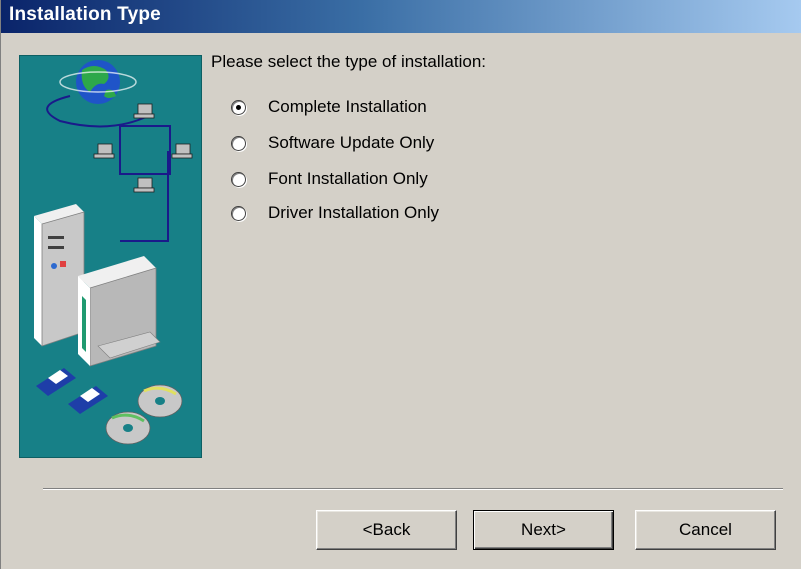  I want to click on option-complete-installation: Complete Installation, so click(329, 107).